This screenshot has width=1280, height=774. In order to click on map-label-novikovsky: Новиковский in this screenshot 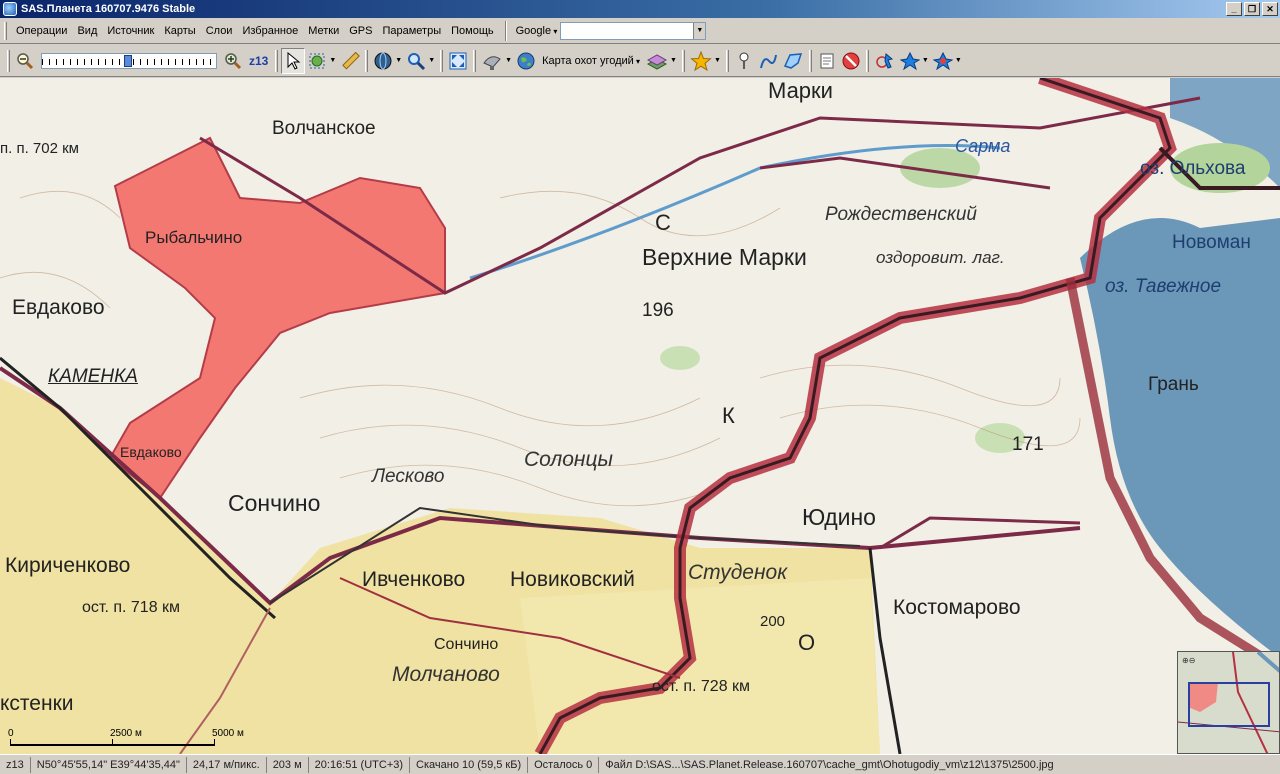, I will do `click(572, 579)`.